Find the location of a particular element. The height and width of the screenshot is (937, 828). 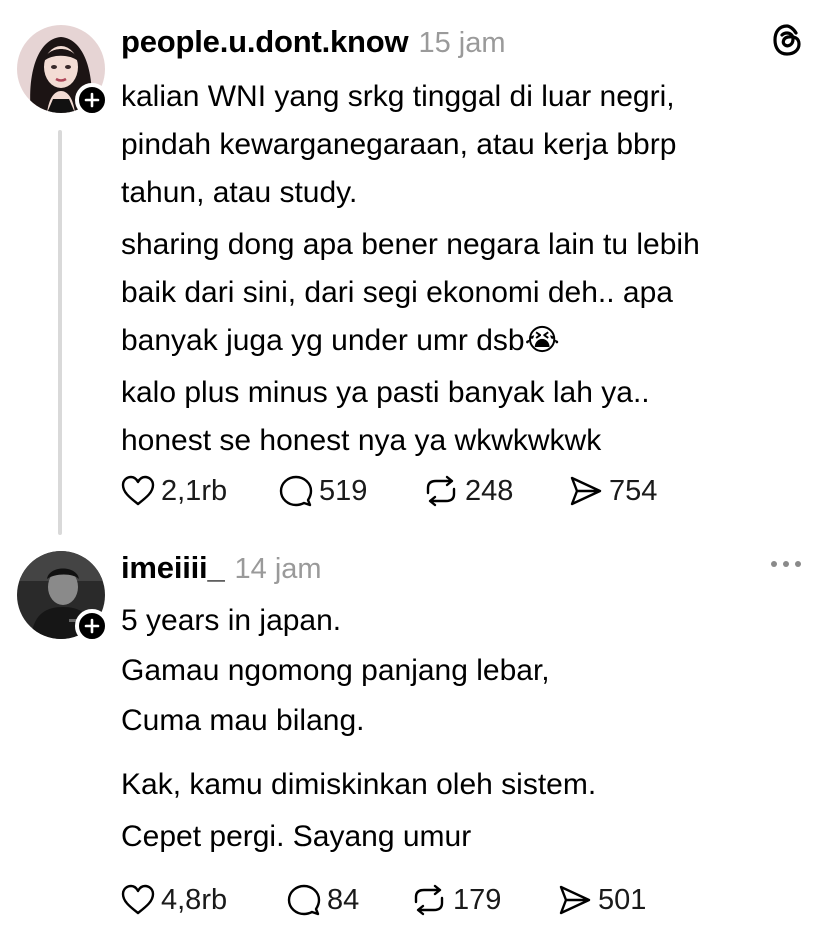

repost-button: 179 is located at coordinates (484, 900).